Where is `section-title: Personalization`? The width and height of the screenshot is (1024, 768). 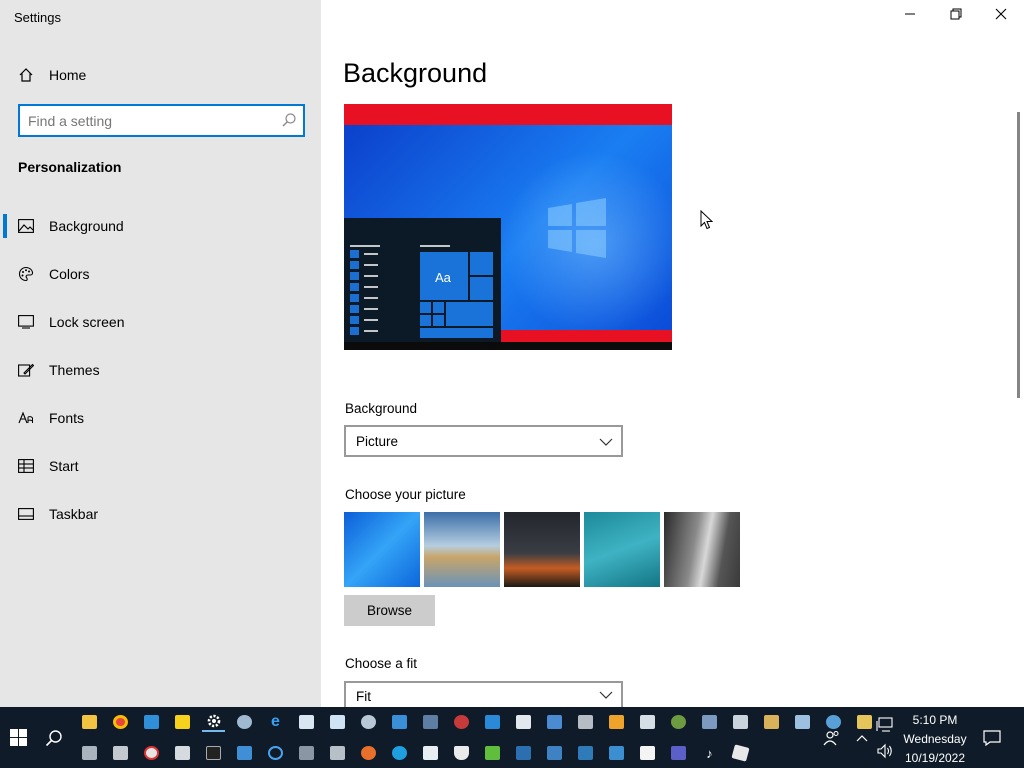
section-title: Personalization is located at coordinates (70, 167).